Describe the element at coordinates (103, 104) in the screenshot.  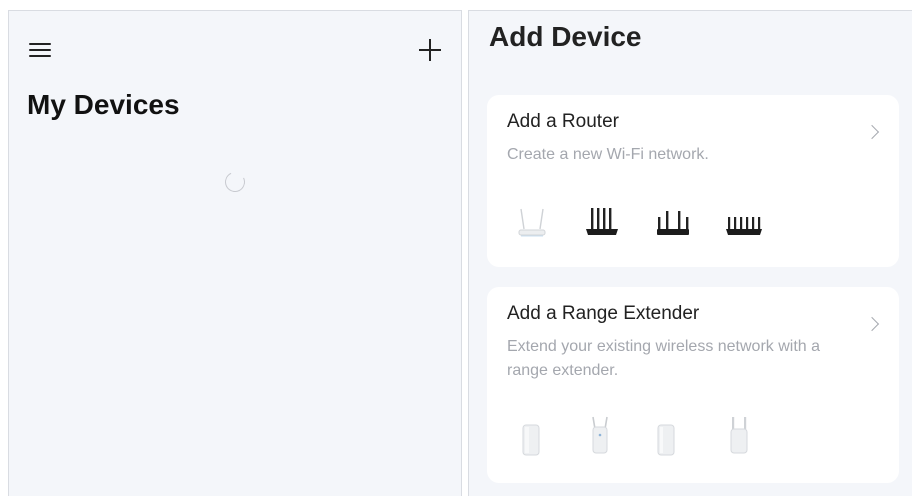
I see `page-title: My Devices` at that location.